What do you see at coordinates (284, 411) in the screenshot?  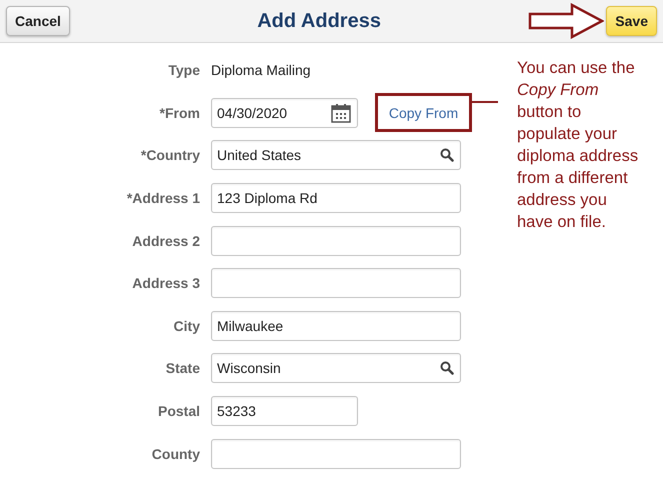 I see `input-field: 53233` at bounding box center [284, 411].